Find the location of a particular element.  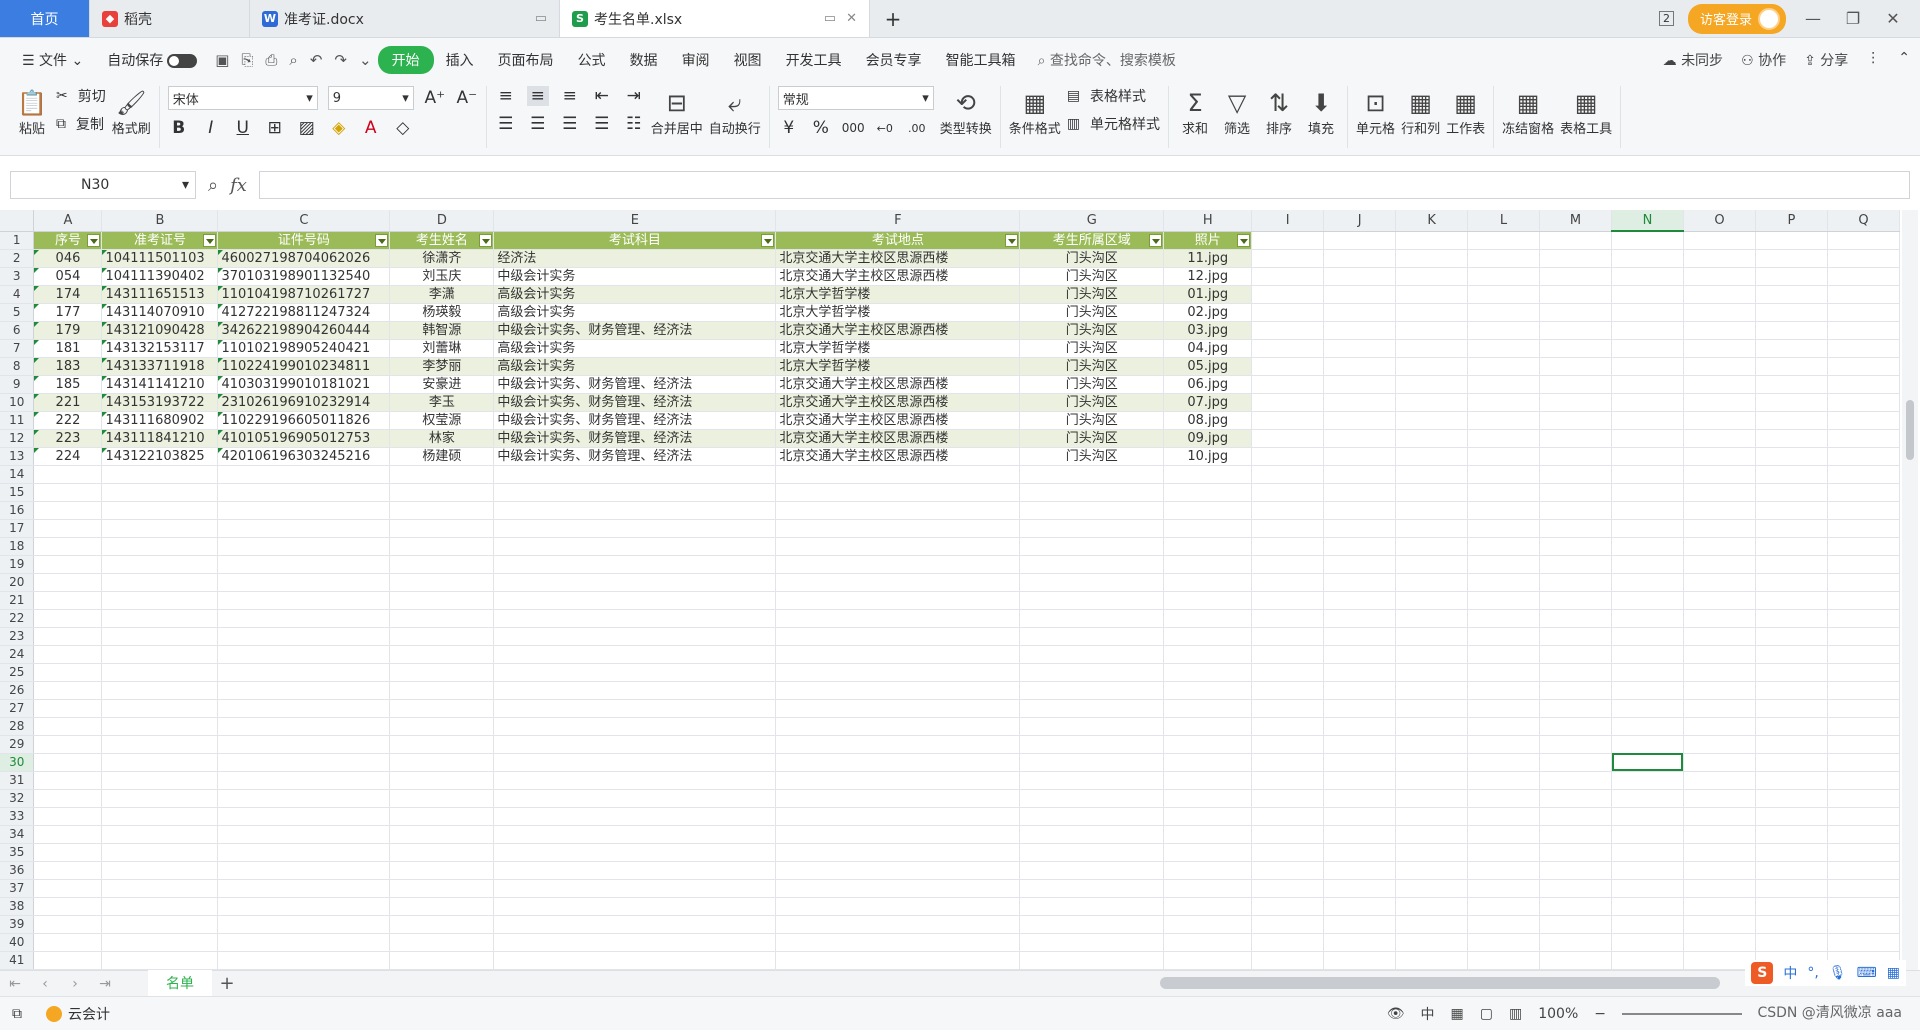

table-style-button: ▤ 表格样式 is located at coordinates (1113, 96).